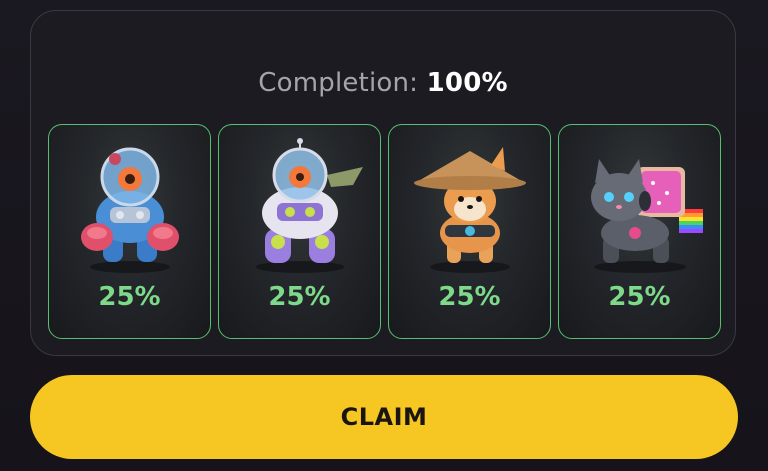  Describe the element at coordinates (647, 216) in the screenshot. I see `robot-cat-rainbow-icon` at that location.